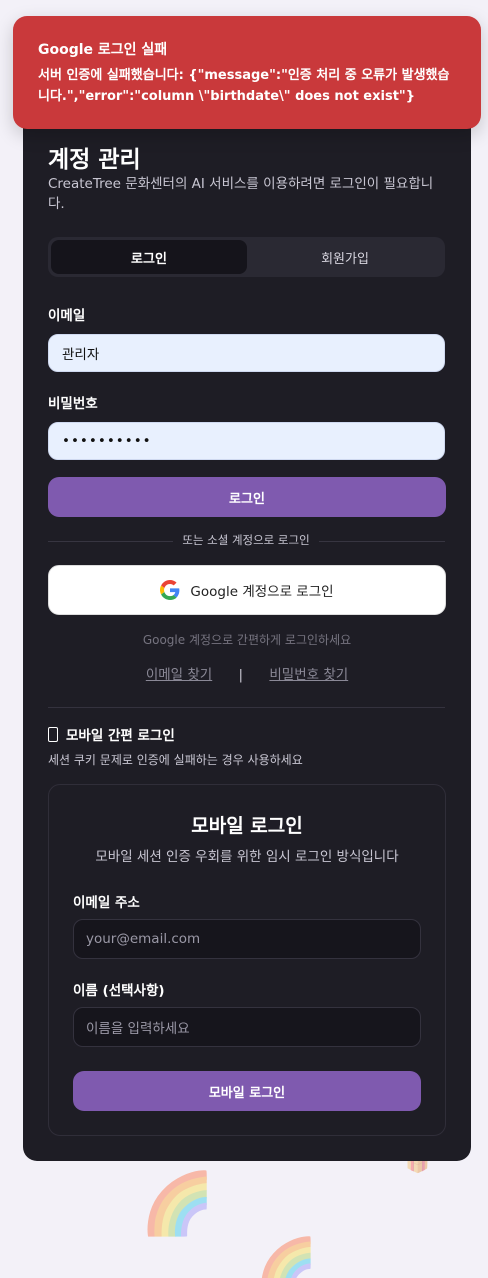 The width and height of the screenshot is (488, 1278). What do you see at coordinates (246, 353) in the screenshot?
I see `email-field: 관리자` at bounding box center [246, 353].